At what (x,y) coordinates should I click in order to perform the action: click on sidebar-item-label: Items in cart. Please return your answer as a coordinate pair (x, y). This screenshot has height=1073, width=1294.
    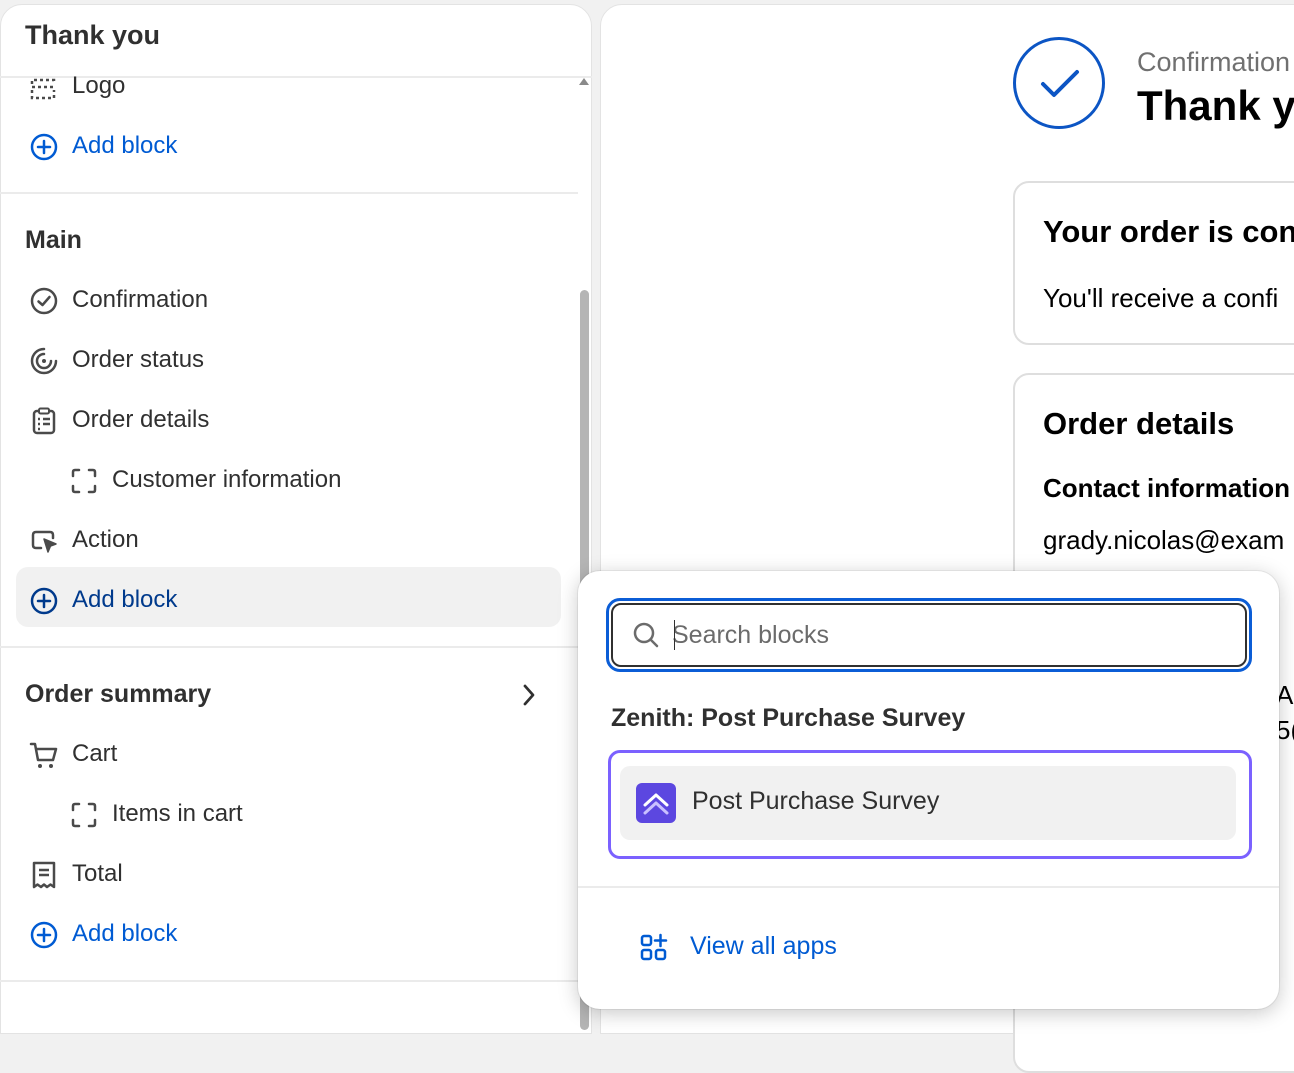
    Looking at the image, I should click on (177, 813).